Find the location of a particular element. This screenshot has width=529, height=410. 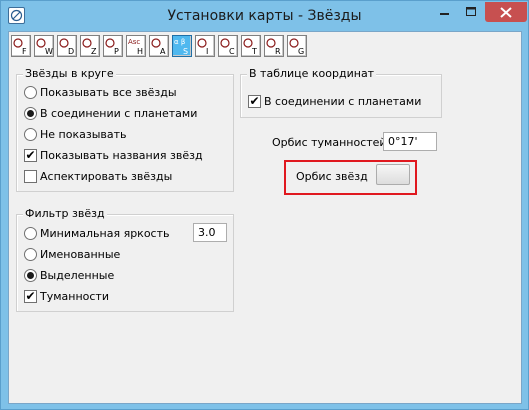

toolbar-button-letter: F is located at coordinates (24, 51).